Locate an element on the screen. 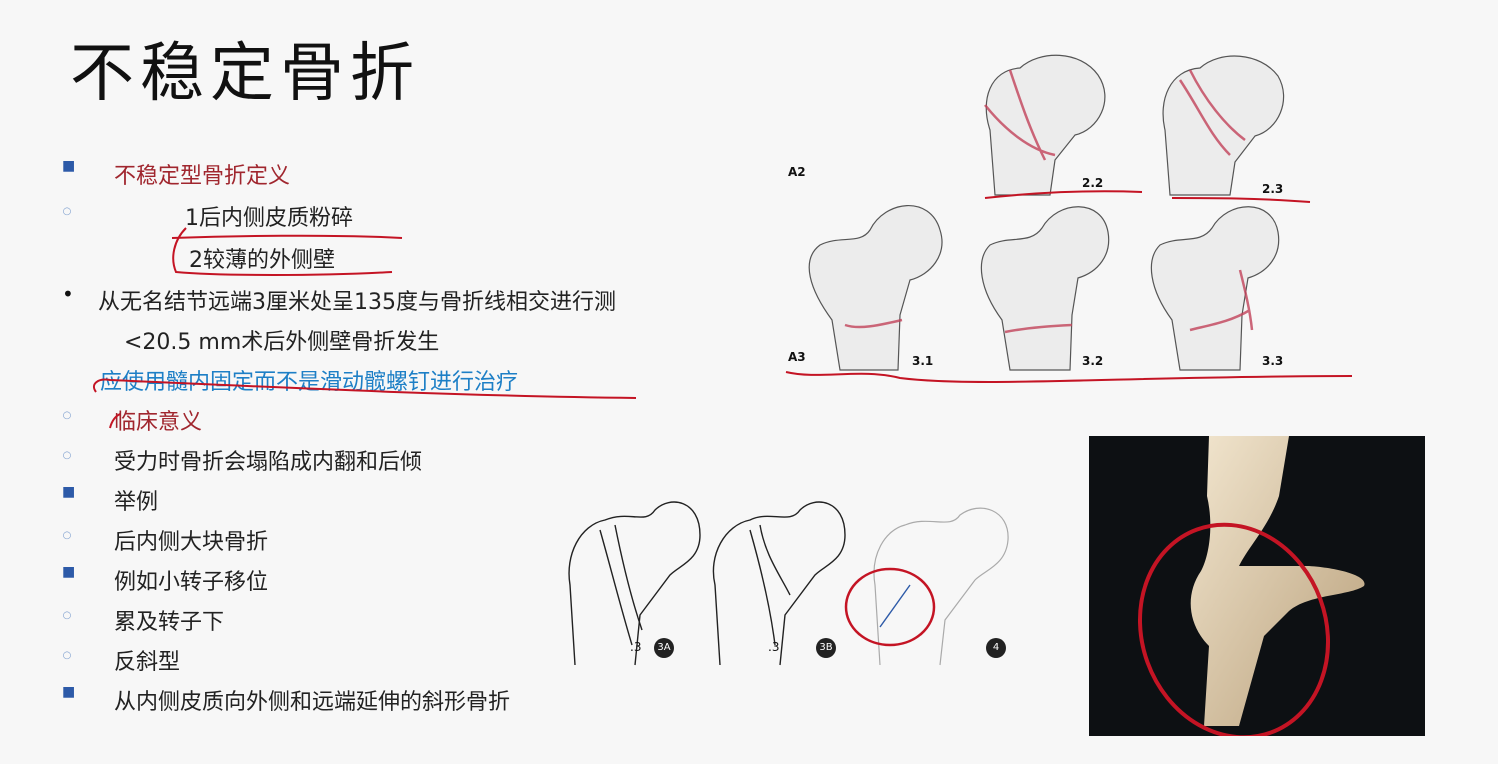 The image size is (1498, 764). measure-line is located at coordinates (895, 606).